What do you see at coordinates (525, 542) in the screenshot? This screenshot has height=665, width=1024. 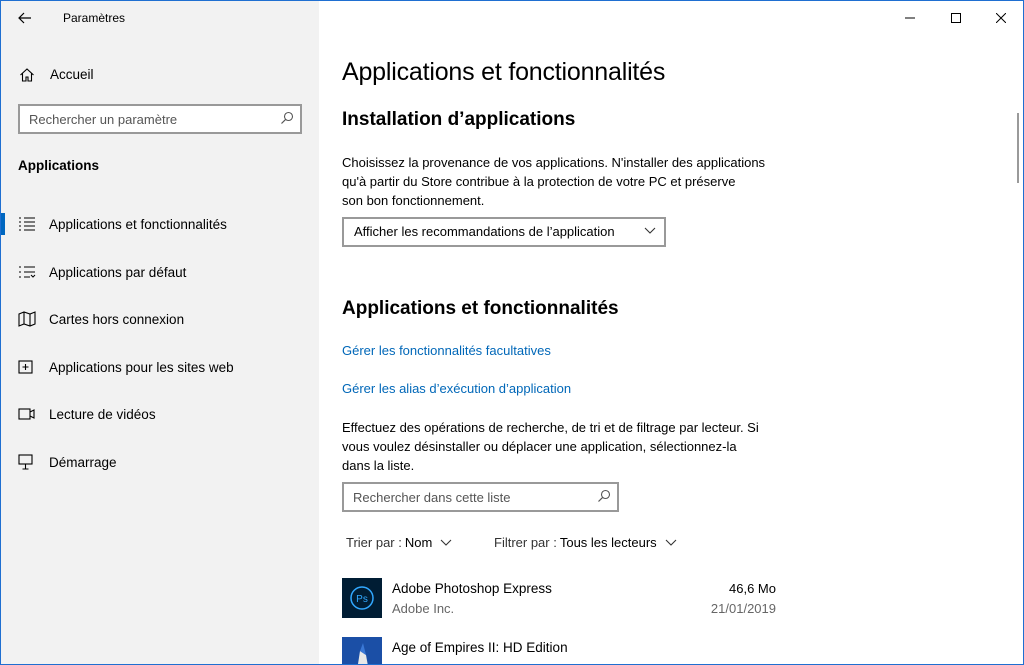 I see `filter-label: Filtrer par :` at bounding box center [525, 542].